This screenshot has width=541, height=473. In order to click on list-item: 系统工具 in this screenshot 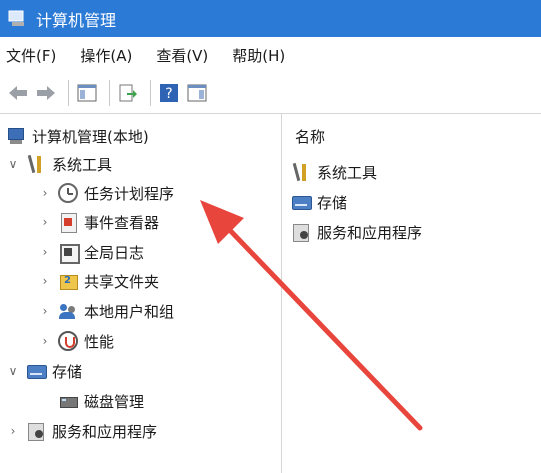, I will do `click(334, 172)`.